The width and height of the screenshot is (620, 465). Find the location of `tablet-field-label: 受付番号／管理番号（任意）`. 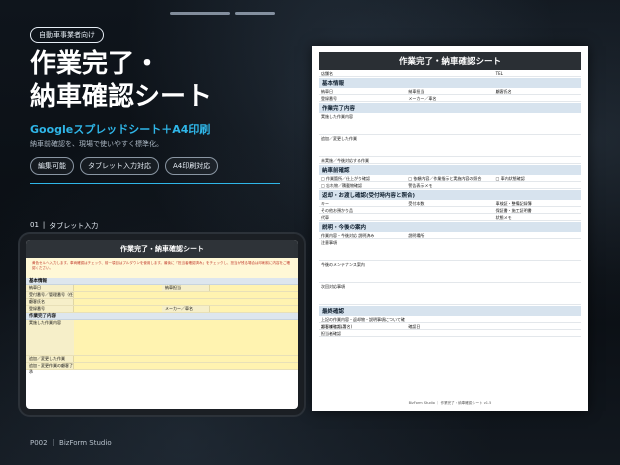

tablet-field-label: 受付番号／管理番号（任意） is located at coordinates (50, 297).